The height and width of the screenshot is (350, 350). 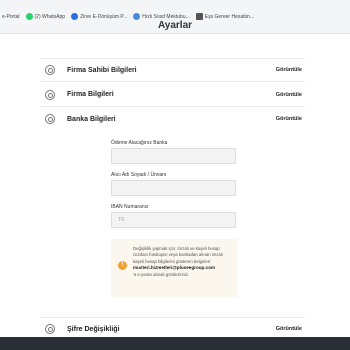 I want to click on section-firma-bilgileri: Firma Bilgileri Görüntüle, so click(x=172, y=95).